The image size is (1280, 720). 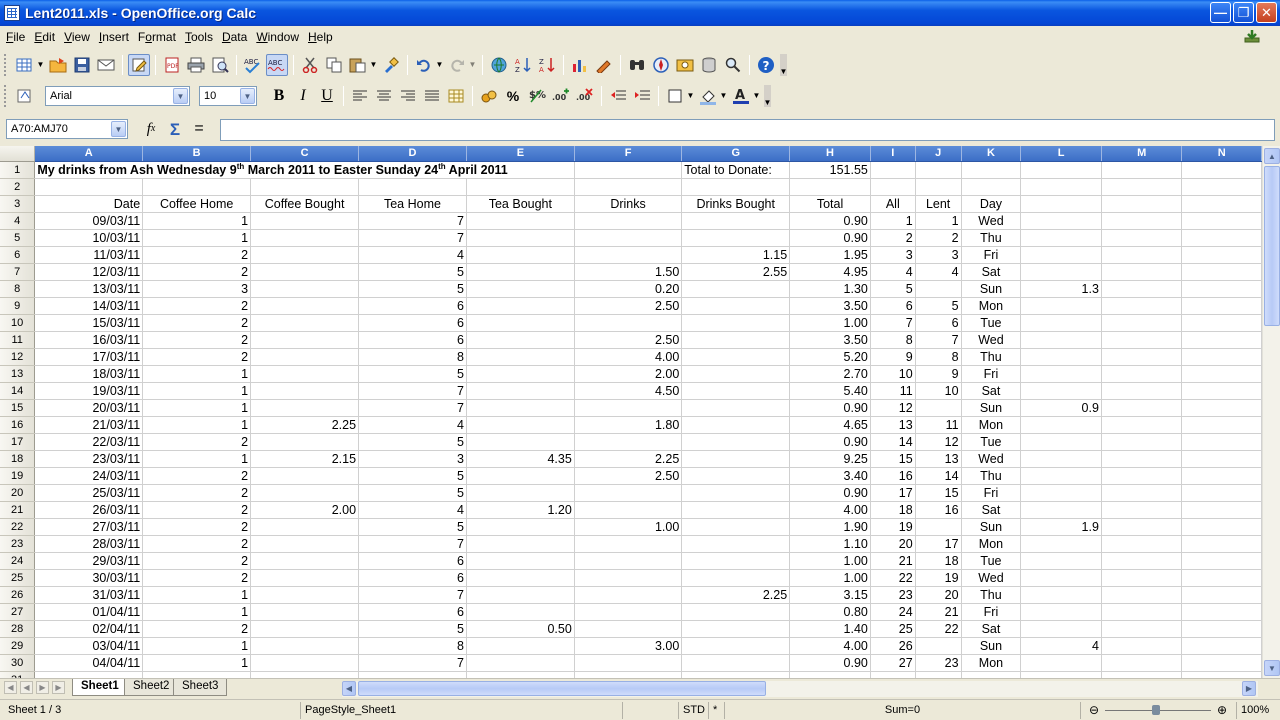 I want to click on vertical-scrollbar: ▲ ▼, so click(x=1271, y=412).